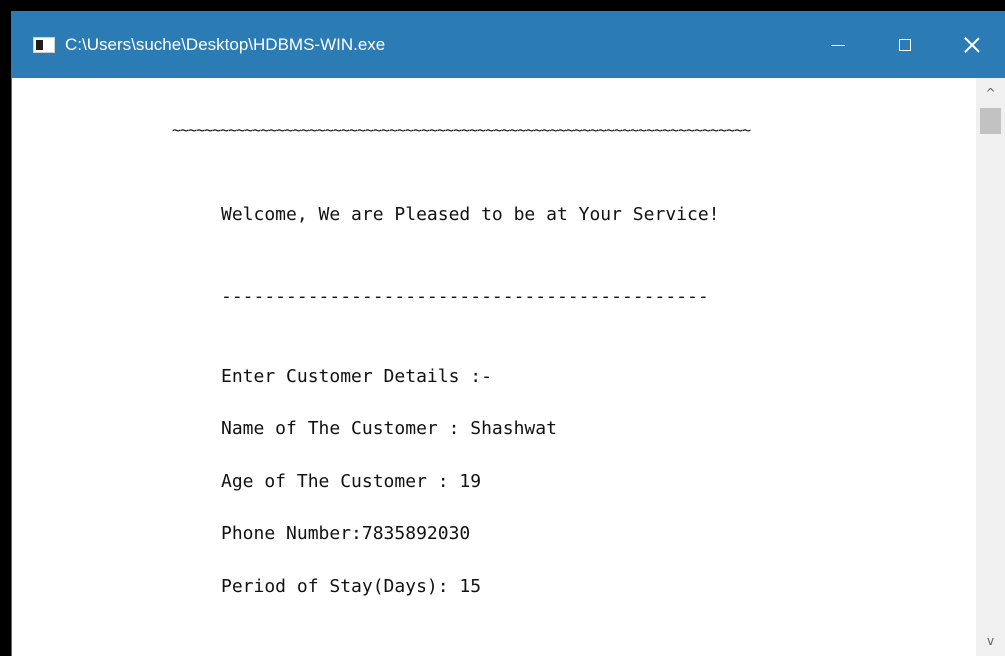  Describe the element at coordinates (389, 428) in the screenshot. I see `customer-name-line: Name of The Customer : Shashwat` at that location.